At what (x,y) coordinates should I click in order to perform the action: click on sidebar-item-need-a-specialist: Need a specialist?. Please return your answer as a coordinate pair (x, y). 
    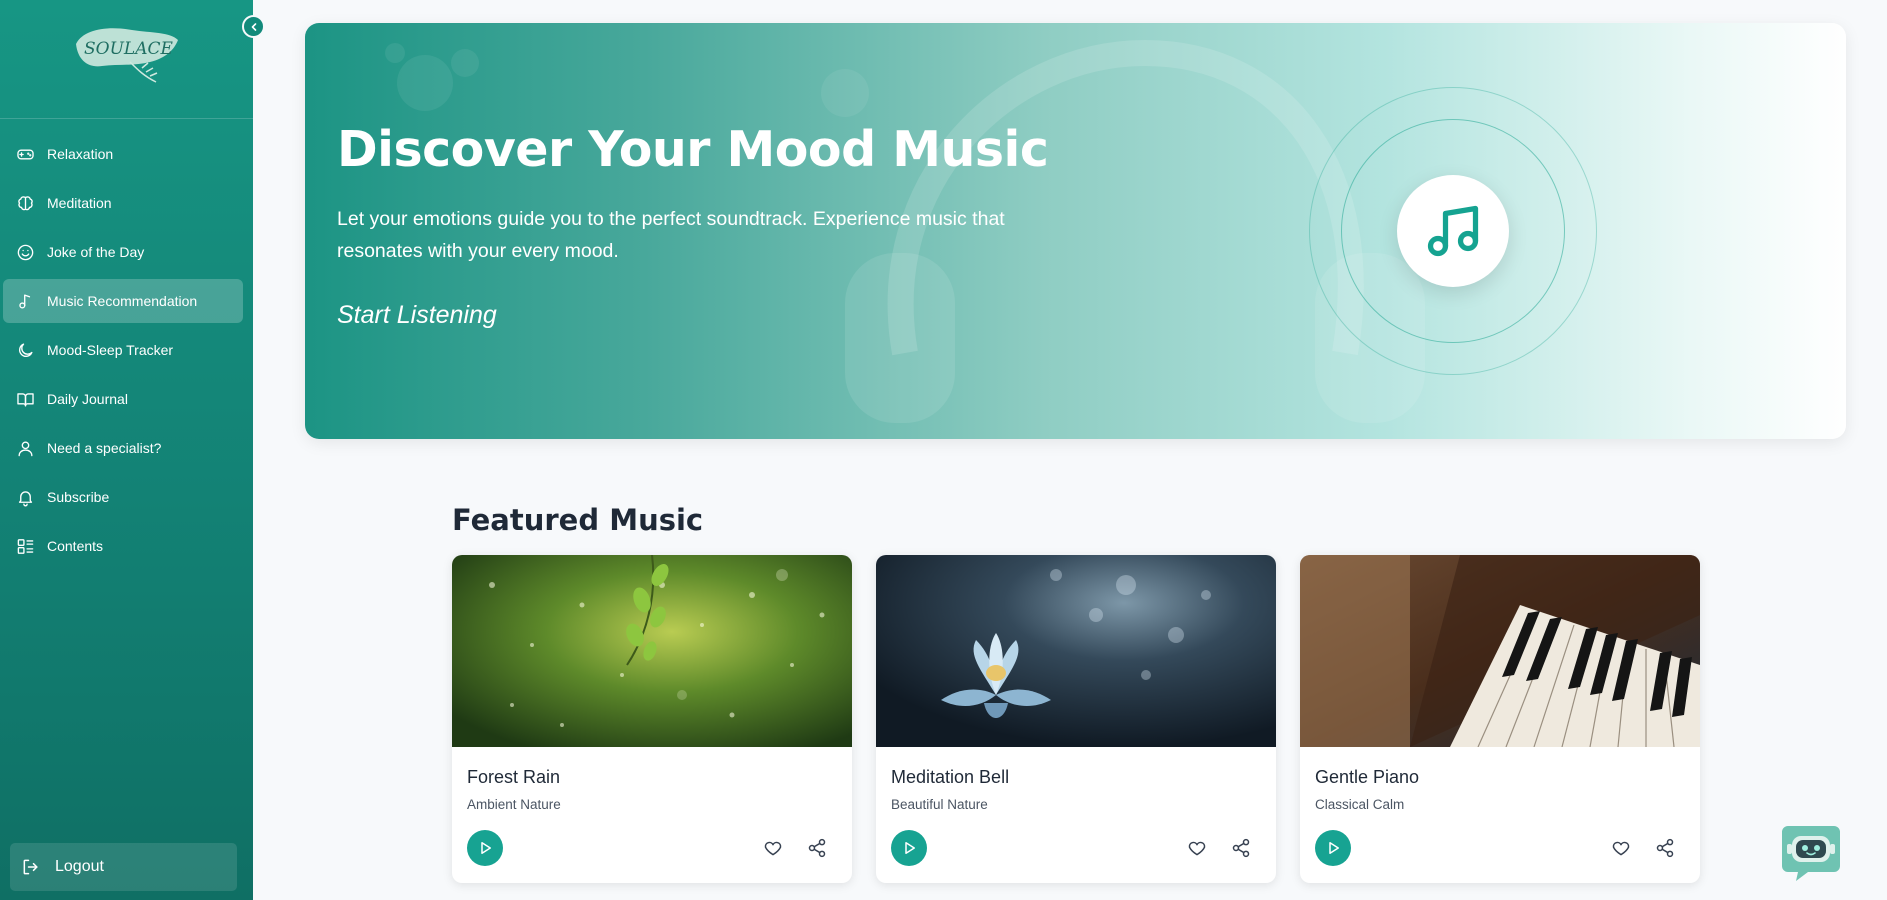
    Looking at the image, I should click on (123, 448).